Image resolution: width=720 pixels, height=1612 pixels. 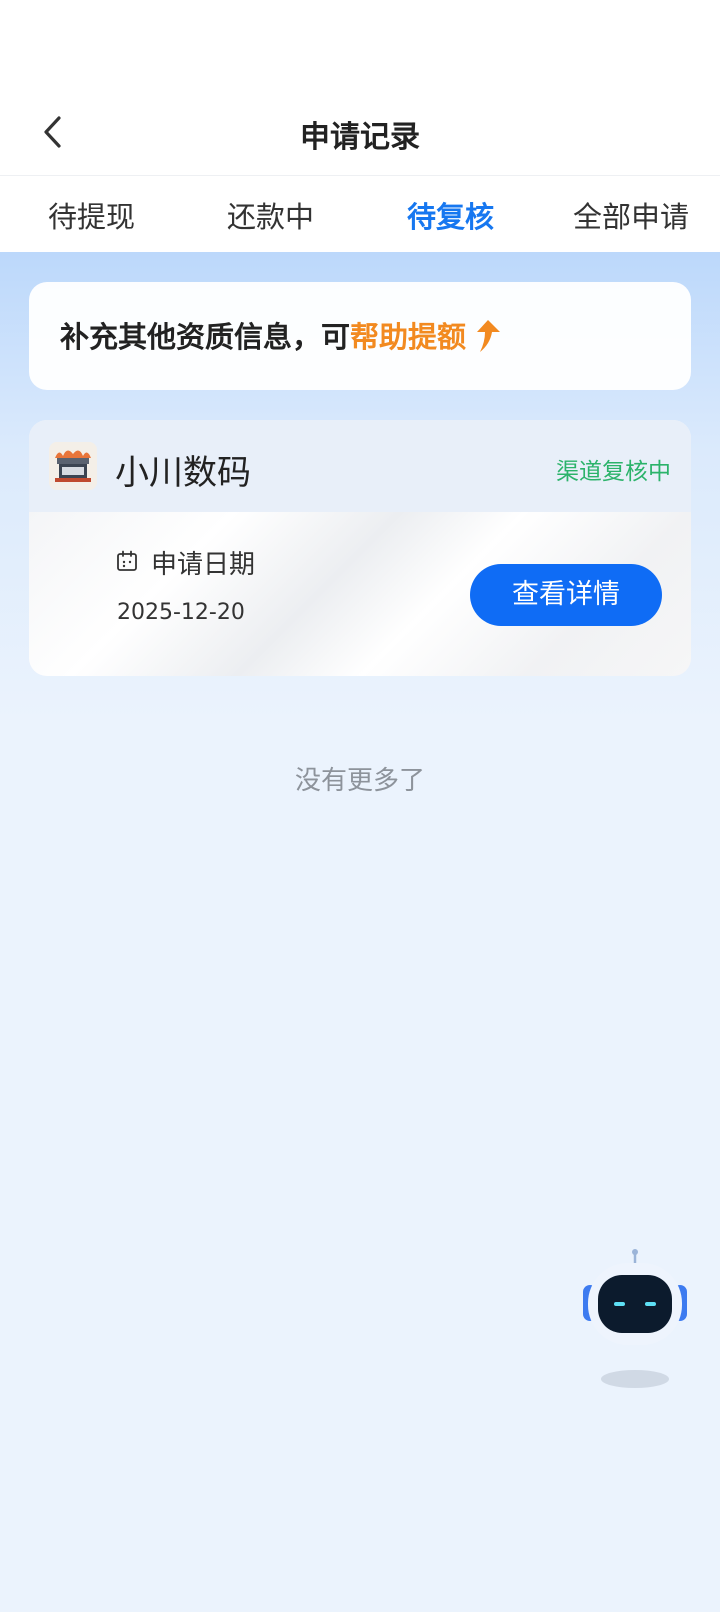 What do you see at coordinates (127, 560) in the screenshot?
I see `calendar-icon` at bounding box center [127, 560].